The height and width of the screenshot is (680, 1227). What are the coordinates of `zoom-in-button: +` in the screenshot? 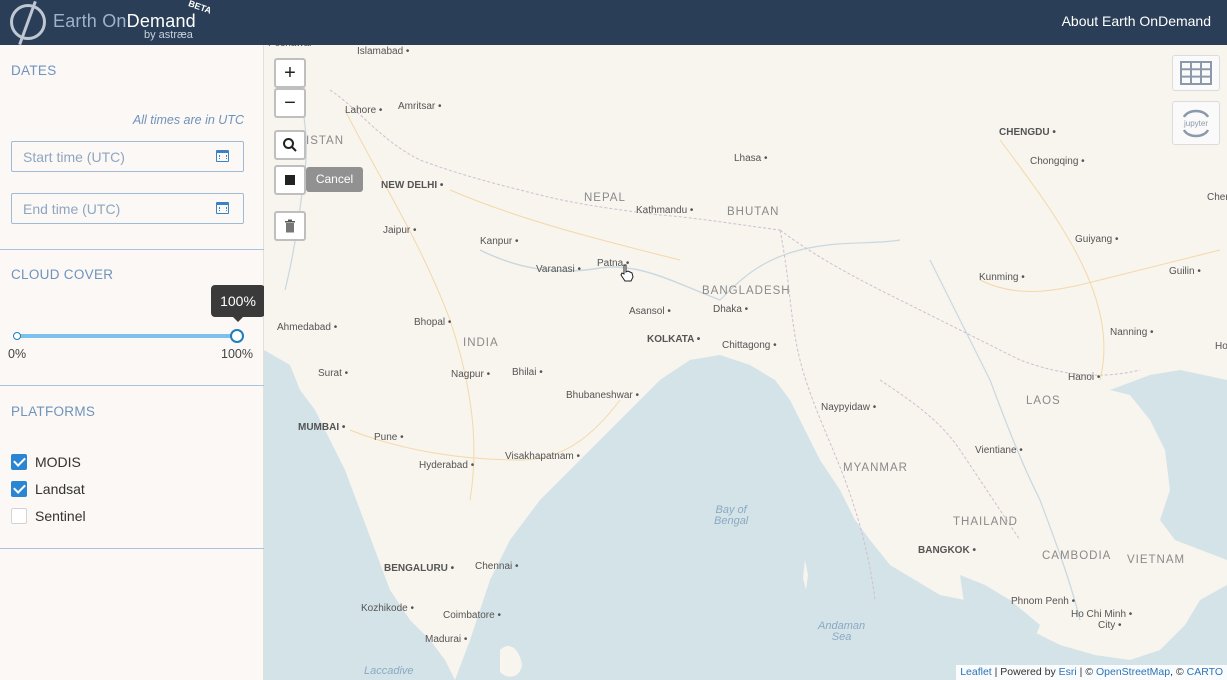 It's located at (290, 73).